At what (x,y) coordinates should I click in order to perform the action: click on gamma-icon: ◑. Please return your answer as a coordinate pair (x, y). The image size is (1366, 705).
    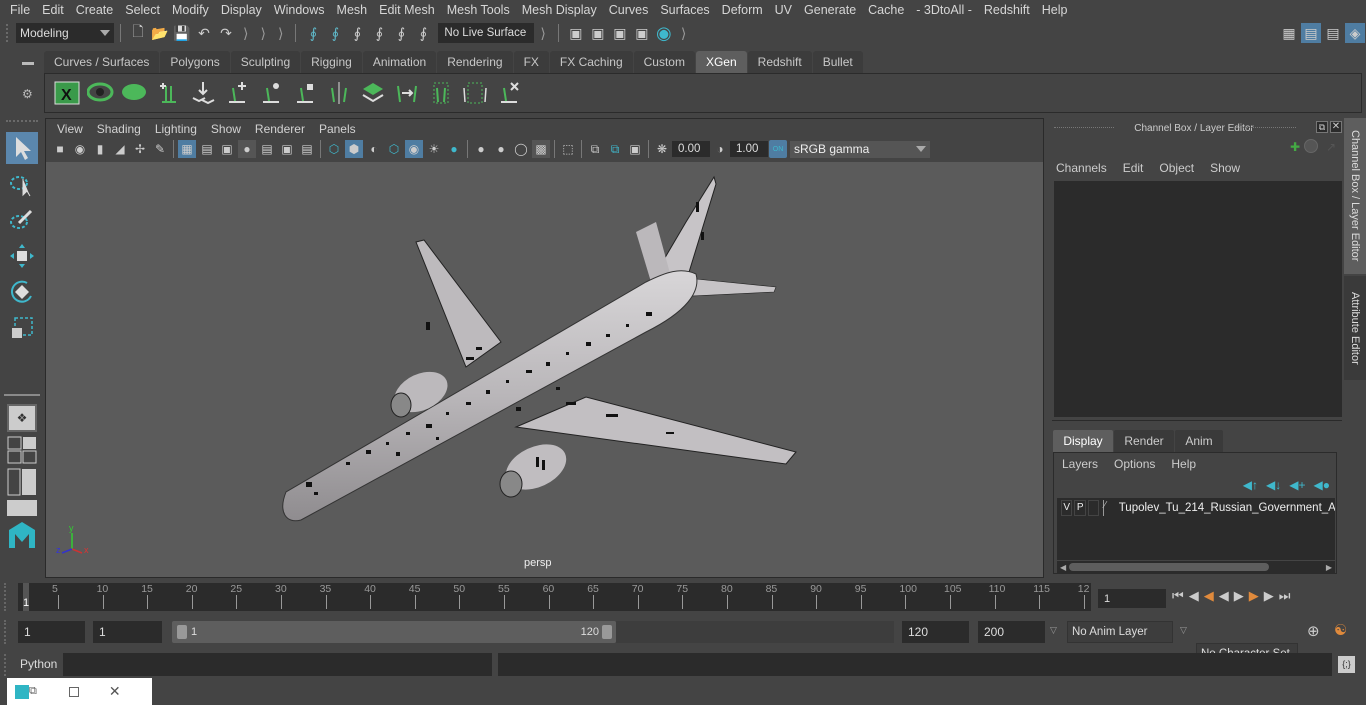
    Looking at the image, I should click on (720, 149).